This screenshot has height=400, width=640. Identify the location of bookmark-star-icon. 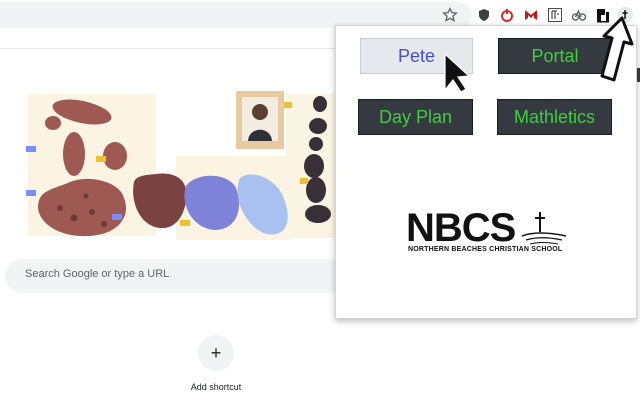
(450, 15).